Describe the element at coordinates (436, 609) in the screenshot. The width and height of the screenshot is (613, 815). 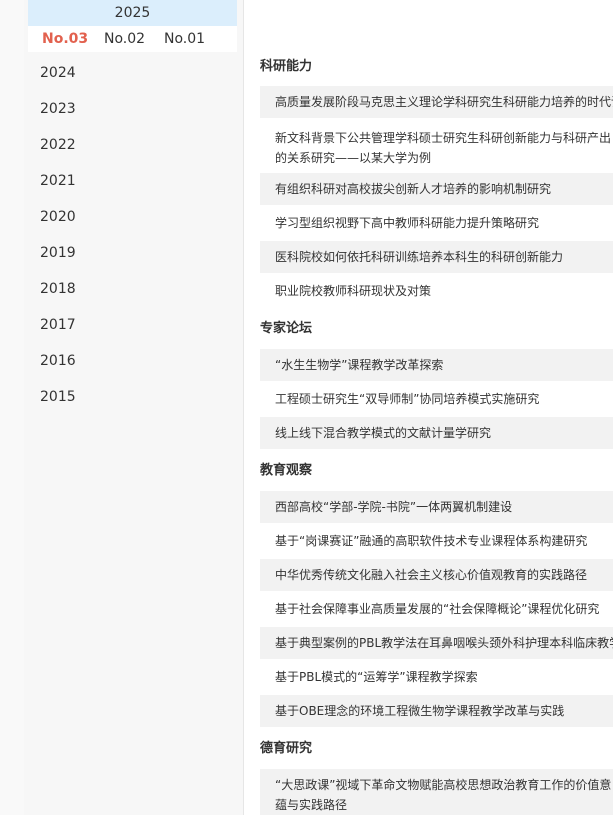
I see `article-link: 基于社会保障事业高质量发展的“社会保障概论”课程优化研究` at that location.